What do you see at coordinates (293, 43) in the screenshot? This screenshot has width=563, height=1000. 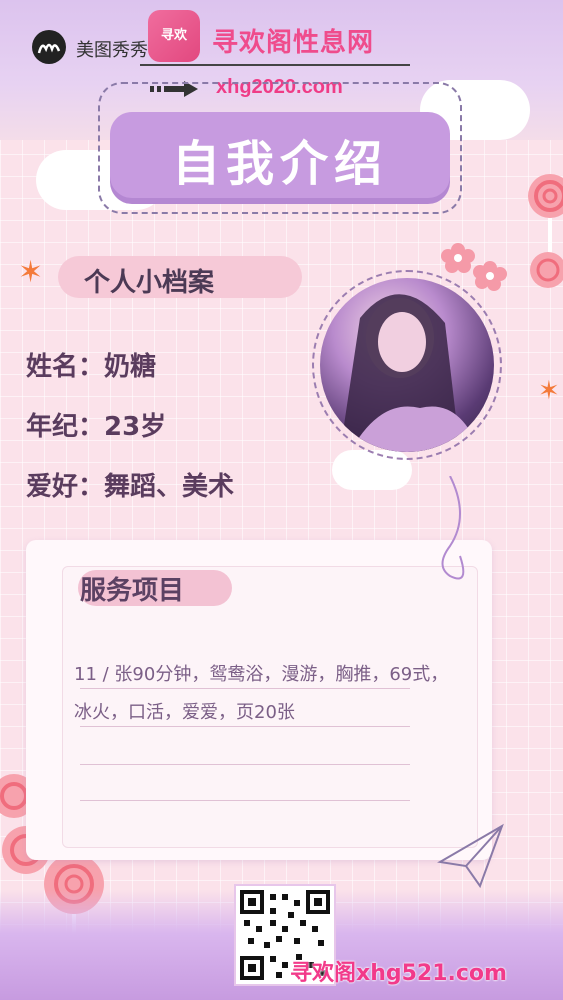 I see `site-title: 寻欢阁性息网` at bounding box center [293, 43].